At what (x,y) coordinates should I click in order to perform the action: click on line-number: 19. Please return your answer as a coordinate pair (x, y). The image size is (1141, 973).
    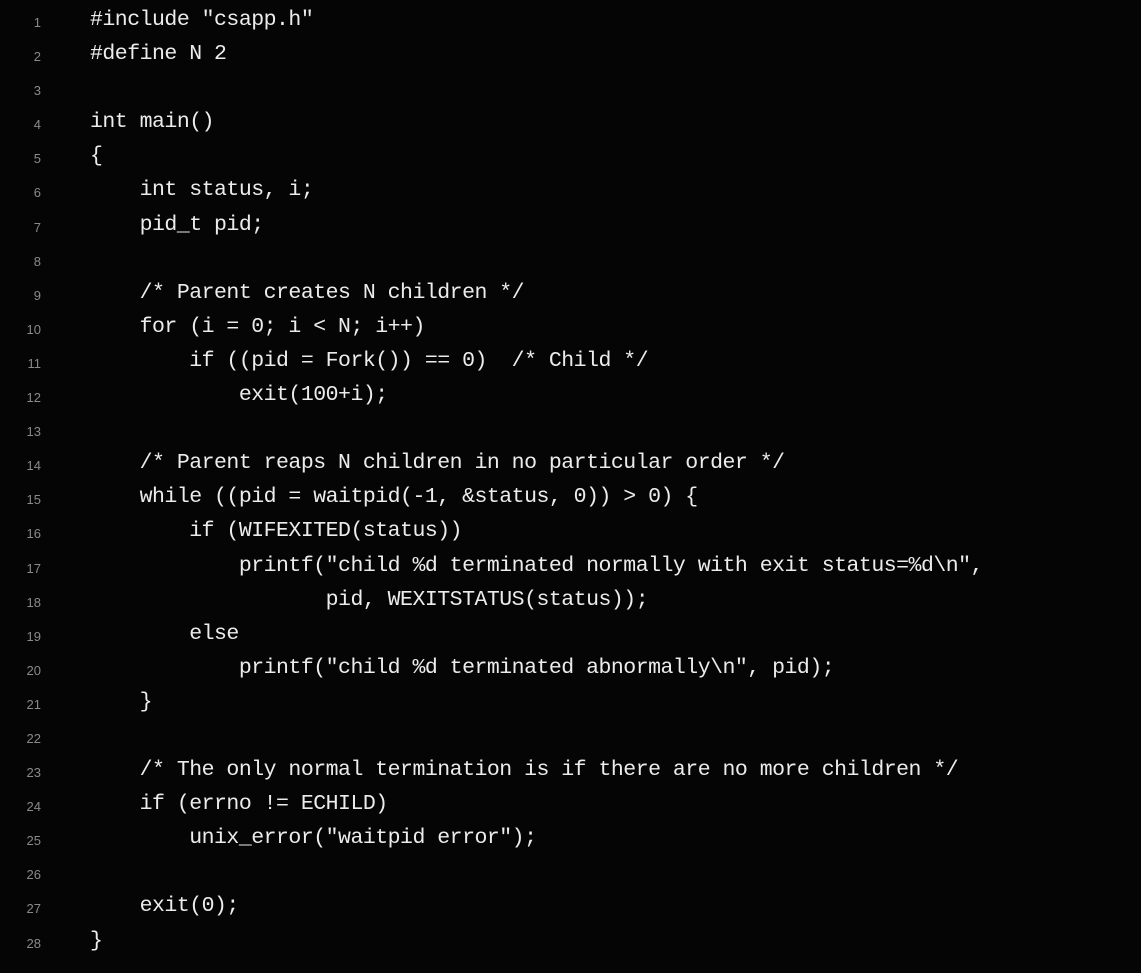
    Looking at the image, I should click on (33, 636).